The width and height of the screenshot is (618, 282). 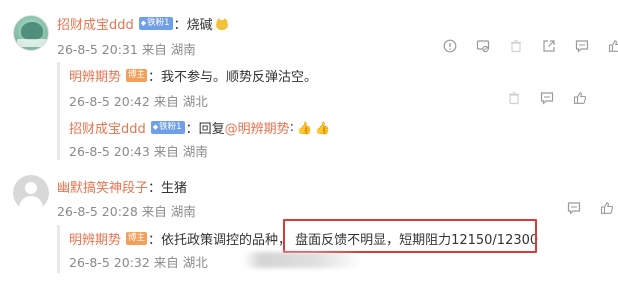 I want to click on reply-1-actions, so click(x=537, y=98).